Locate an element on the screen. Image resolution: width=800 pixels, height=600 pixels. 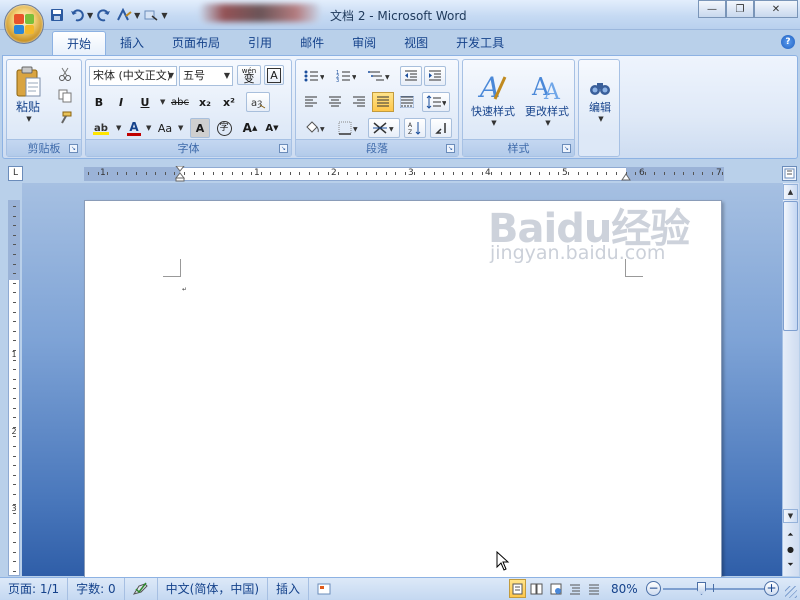
font-color-button: A is located at coordinates (134, 128).